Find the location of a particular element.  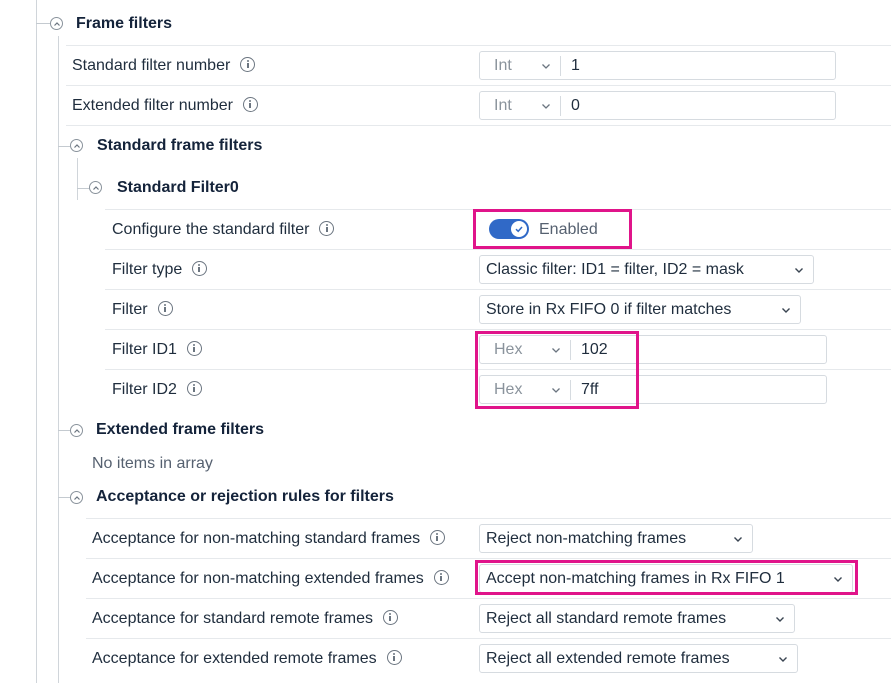

standard-filter-number-label: Standard filter number is located at coordinates (164, 66).